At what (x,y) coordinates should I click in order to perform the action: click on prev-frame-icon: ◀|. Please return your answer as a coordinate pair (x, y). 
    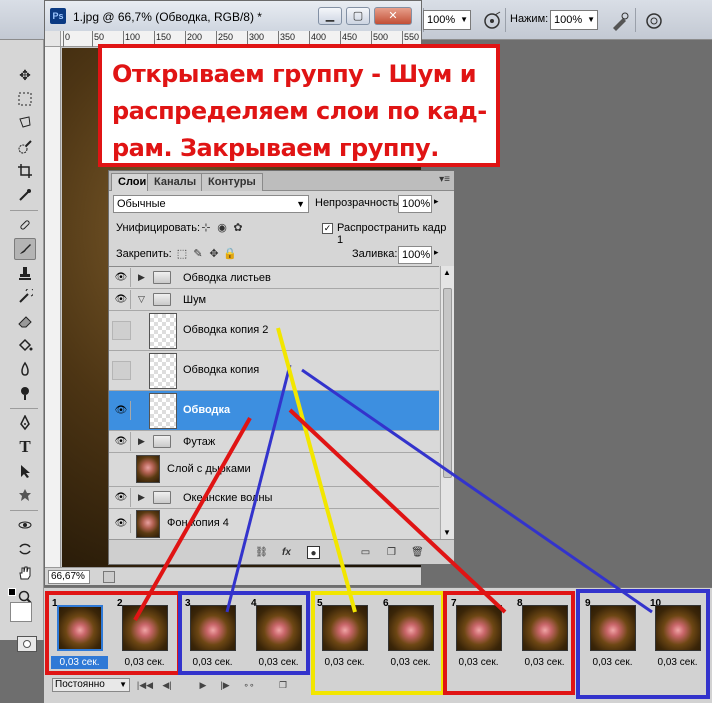
    Looking at the image, I should click on (167, 685).